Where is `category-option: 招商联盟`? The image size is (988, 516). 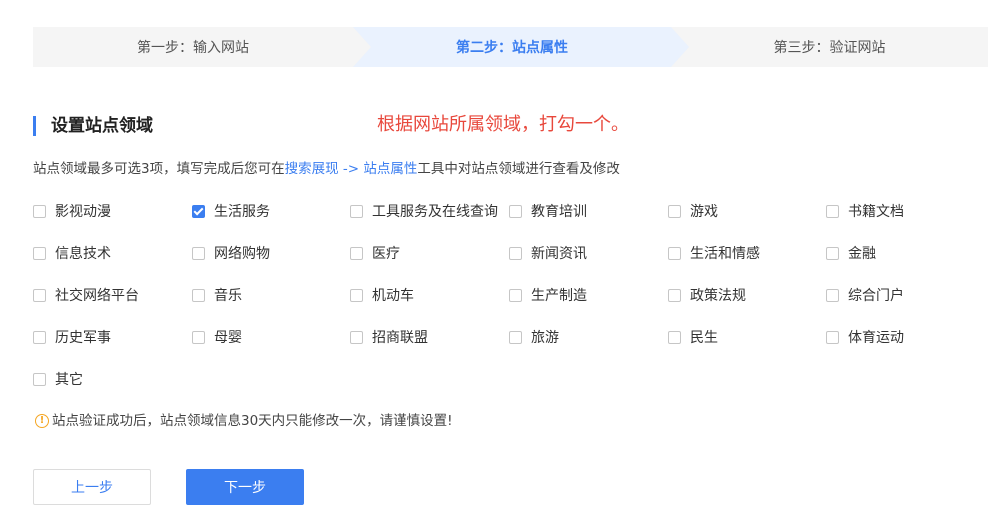 category-option: 招商联盟 is located at coordinates (389, 337).